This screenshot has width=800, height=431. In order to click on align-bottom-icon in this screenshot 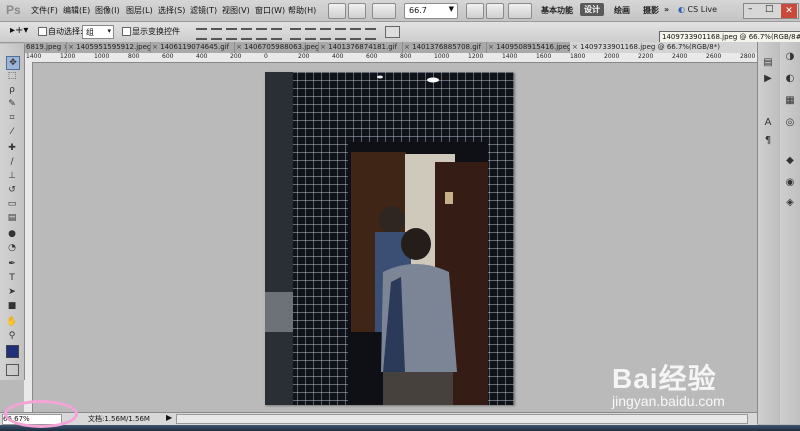, I will do `click(231, 34)`.